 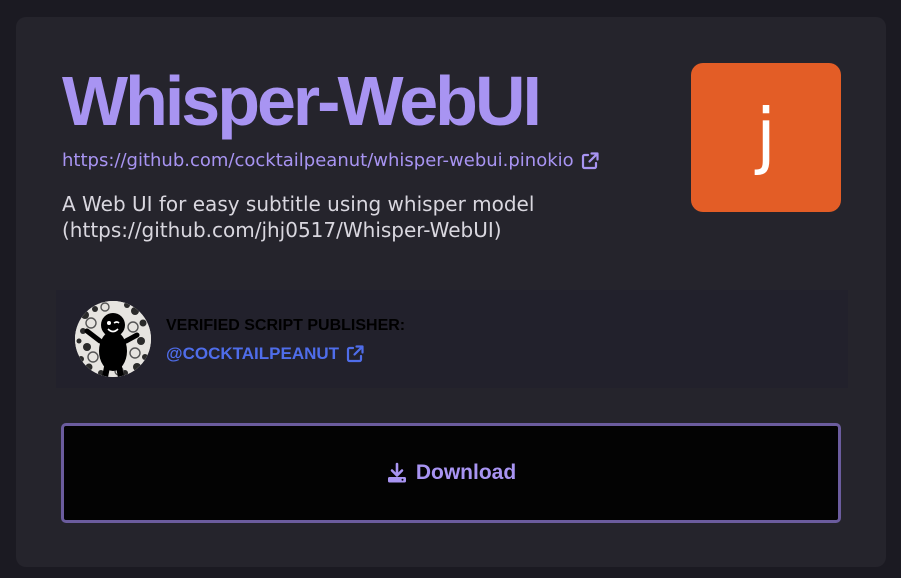 I want to click on publisher-label: VERIFIED SCRIPT PUBLISHER:, so click(x=286, y=325).